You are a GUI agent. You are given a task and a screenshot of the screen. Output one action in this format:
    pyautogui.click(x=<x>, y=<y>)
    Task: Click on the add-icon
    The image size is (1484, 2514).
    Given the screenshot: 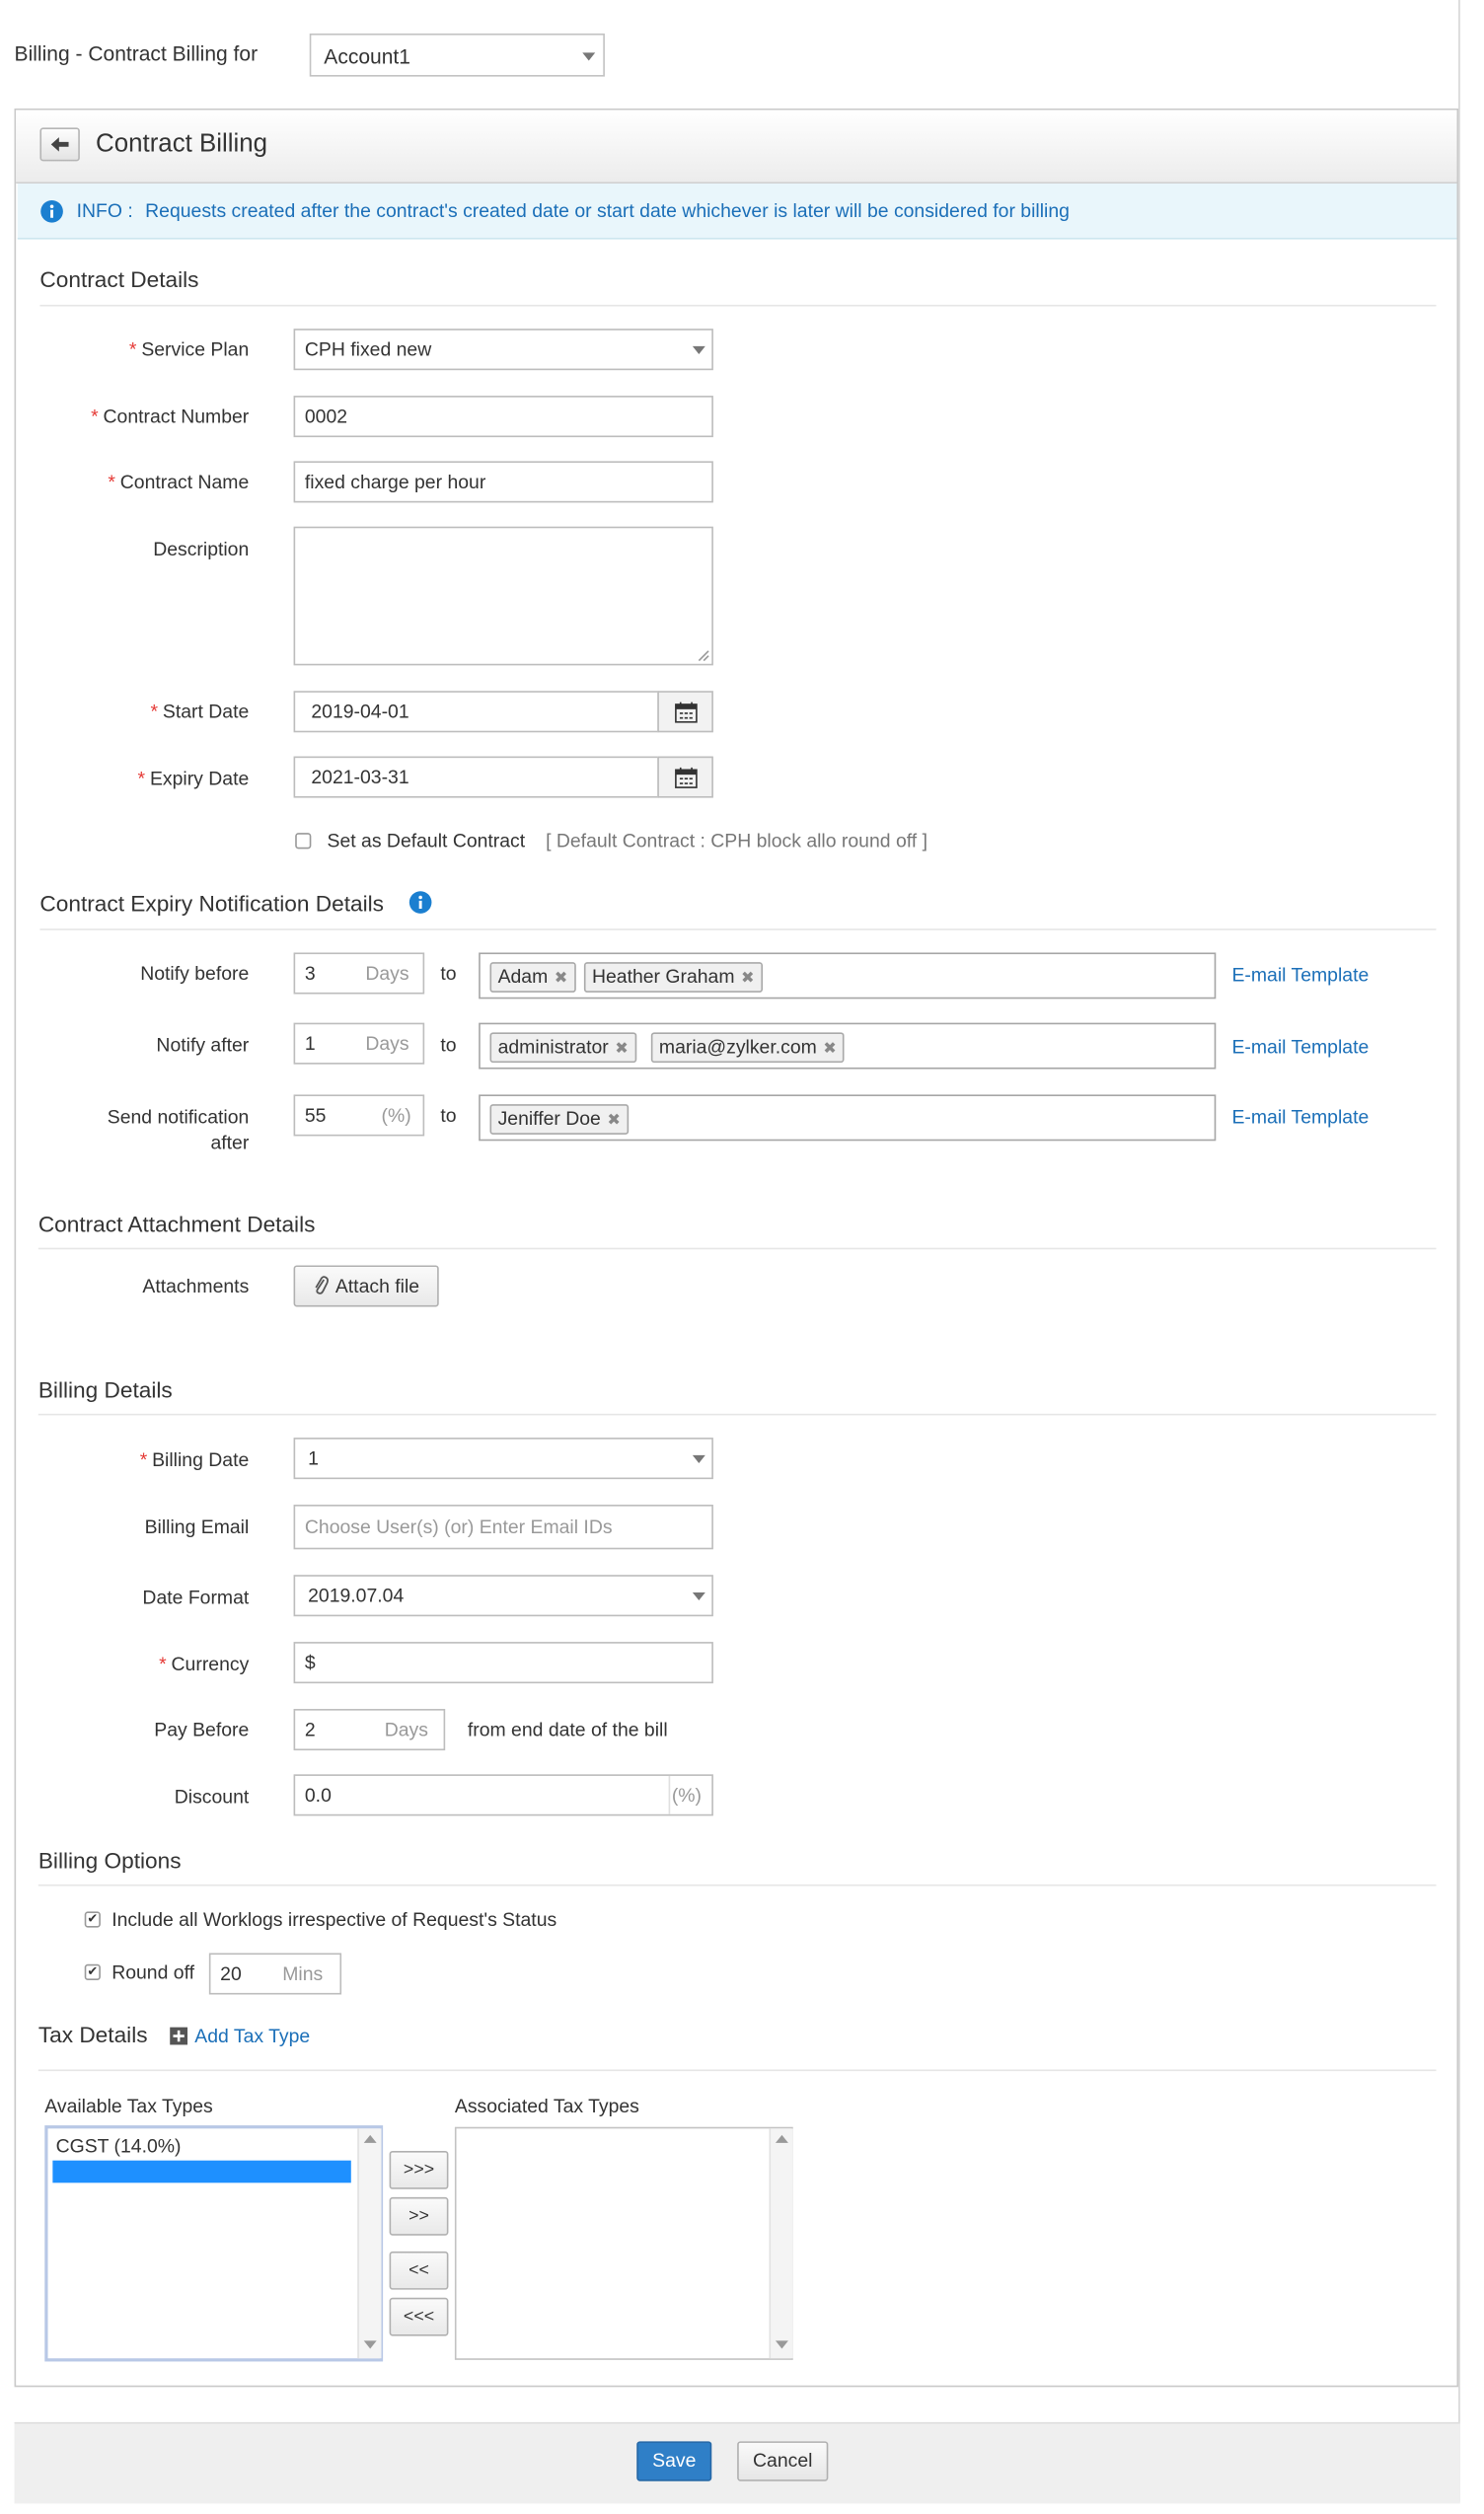 What is the action you would take?
    pyautogui.click(x=178, y=2036)
    